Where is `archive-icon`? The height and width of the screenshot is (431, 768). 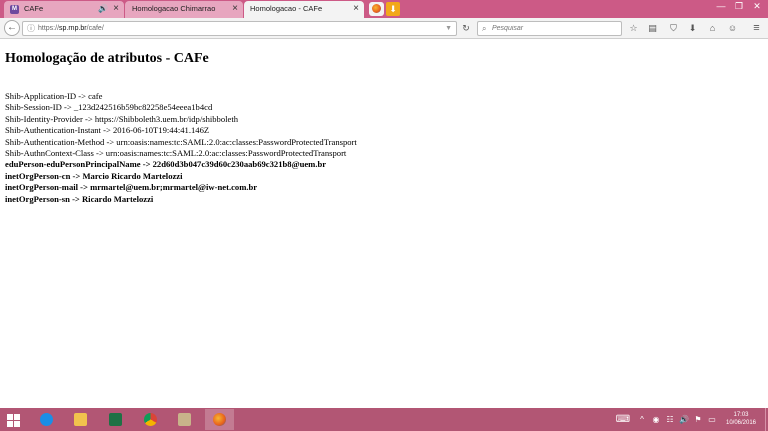
archive-icon is located at coordinates (184, 419).